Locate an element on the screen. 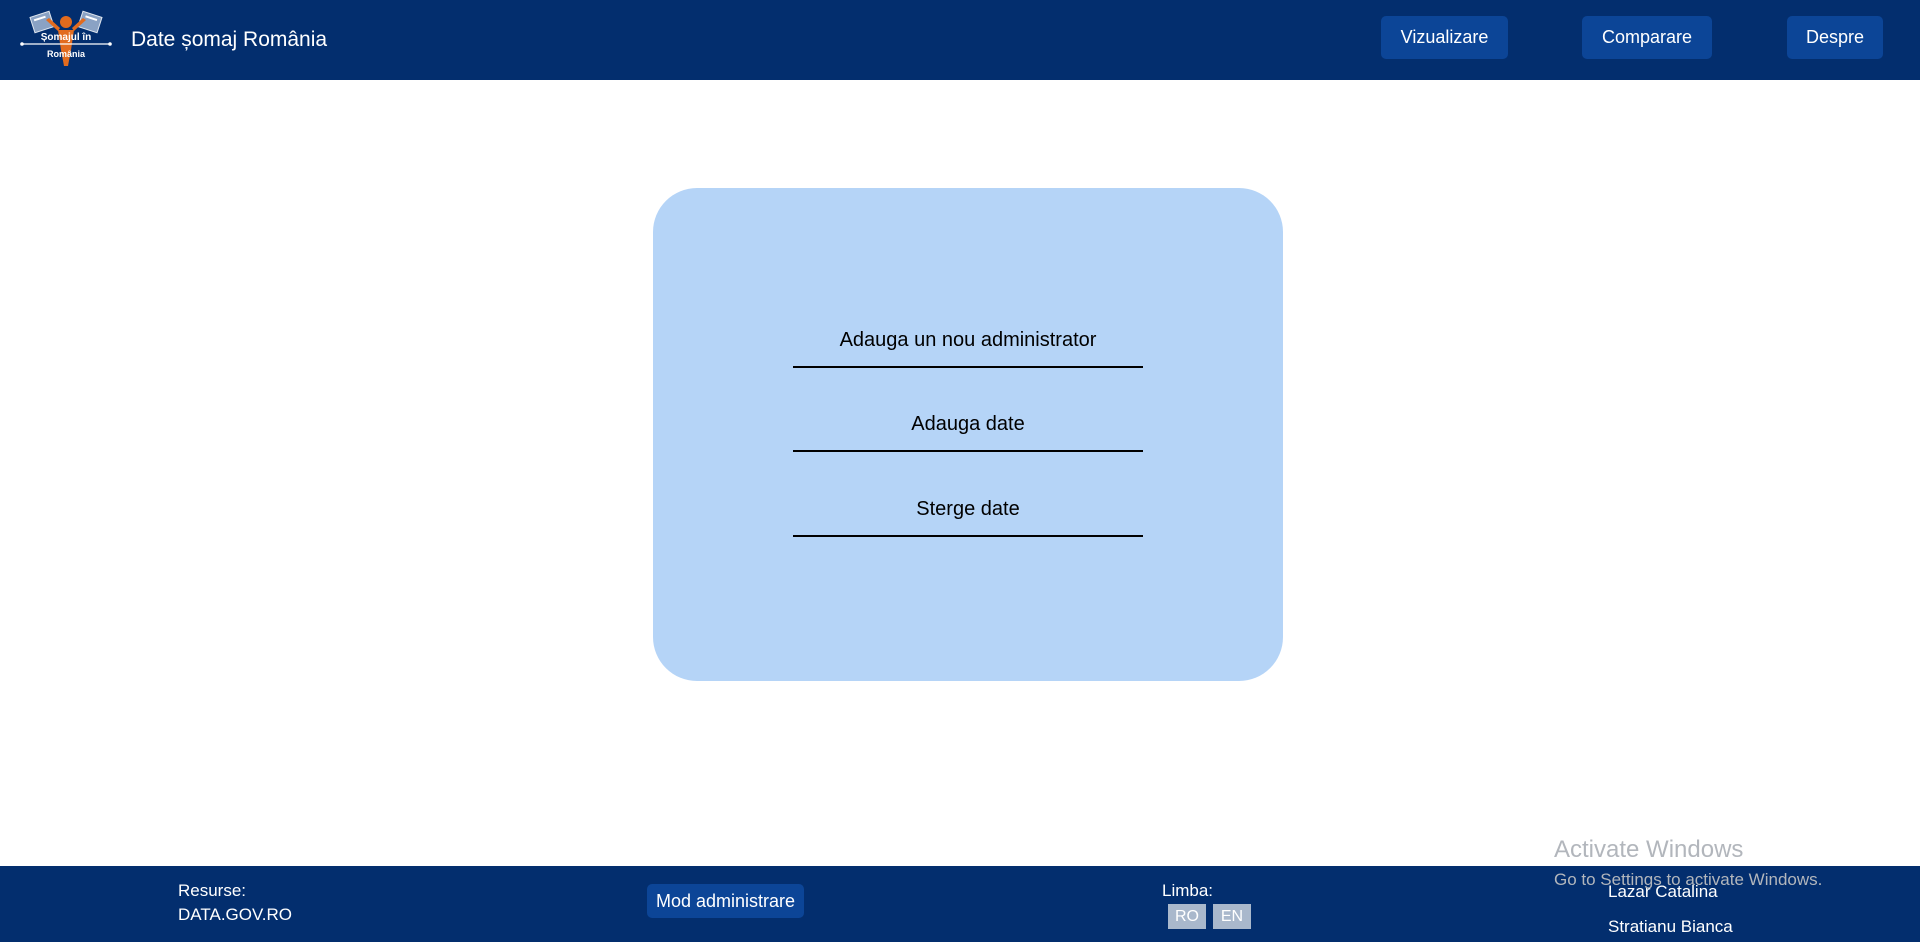  admin-mode-button: Mod administrare is located at coordinates (725, 901).